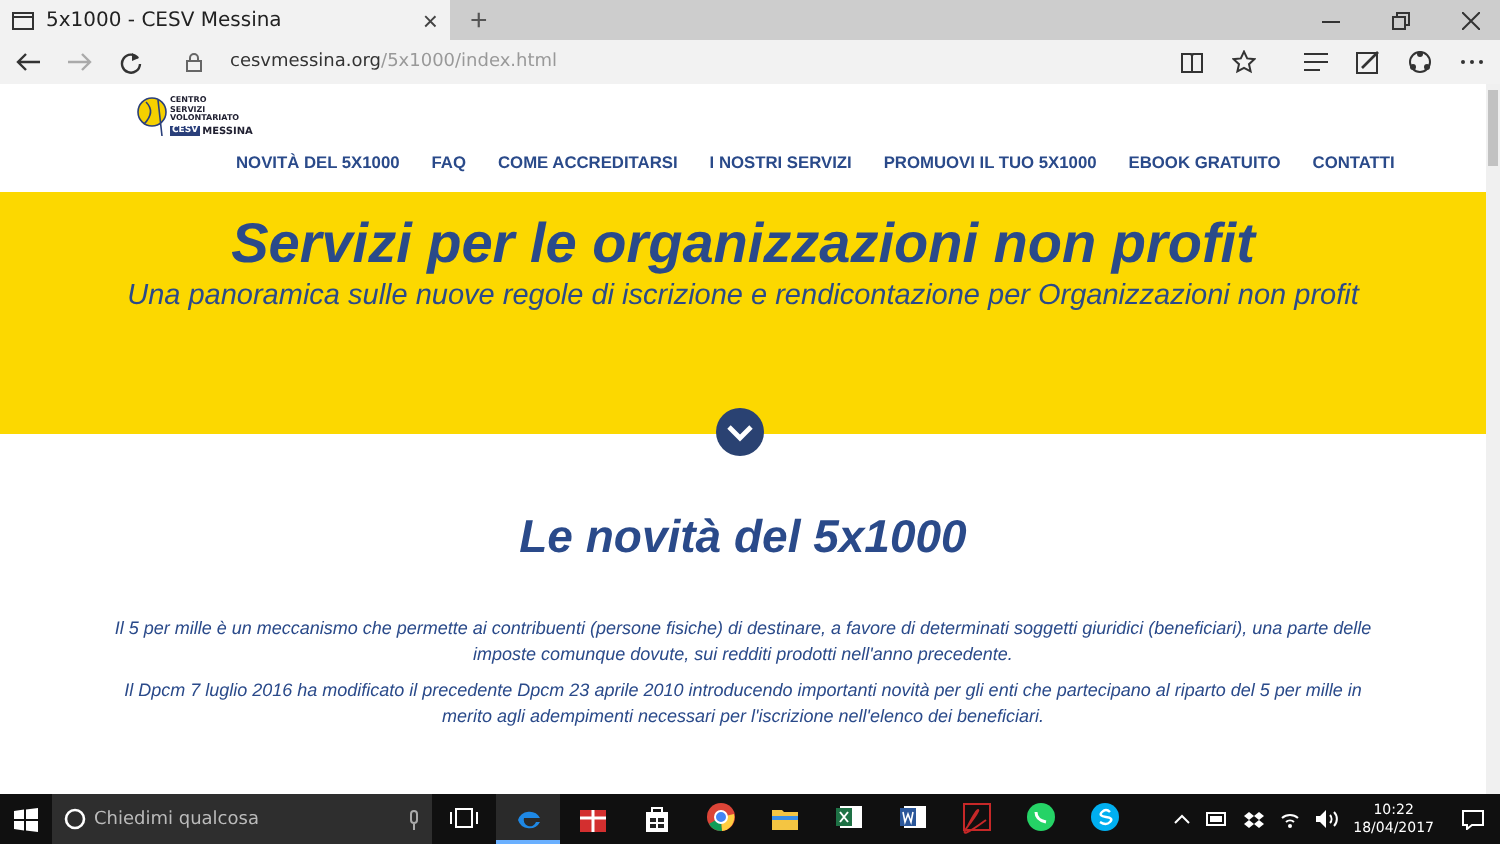 The width and height of the screenshot is (1500, 844). What do you see at coordinates (165, 20) in the screenshot?
I see `tab-title: 5x1000 - CESV Messina` at bounding box center [165, 20].